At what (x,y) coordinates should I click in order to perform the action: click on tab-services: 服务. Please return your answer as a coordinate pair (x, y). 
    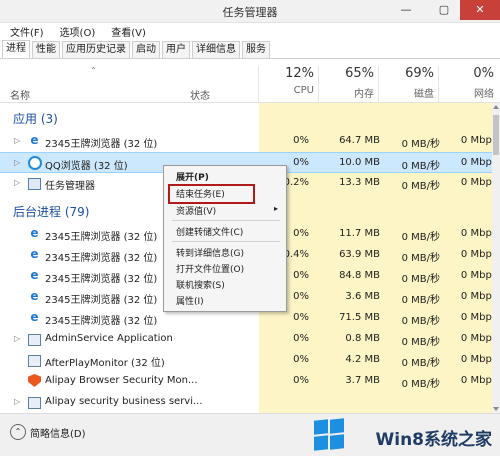
    Looking at the image, I should click on (256, 49).